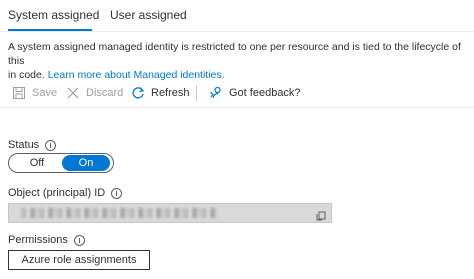 The height and width of the screenshot is (279, 474). What do you see at coordinates (38, 240) in the screenshot?
I see `permissions-label: Permissions` at bounding box center [38, 240].